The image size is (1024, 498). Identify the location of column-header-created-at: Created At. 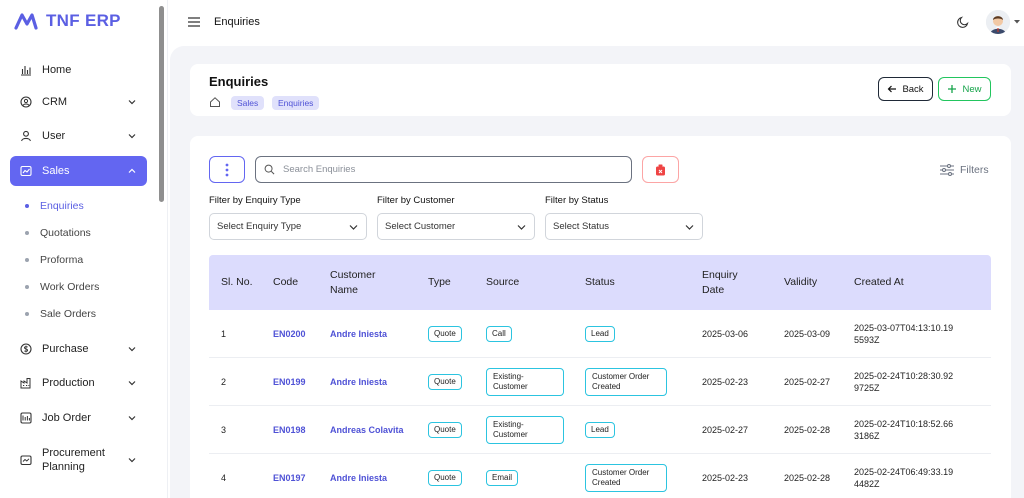
(879, 282).